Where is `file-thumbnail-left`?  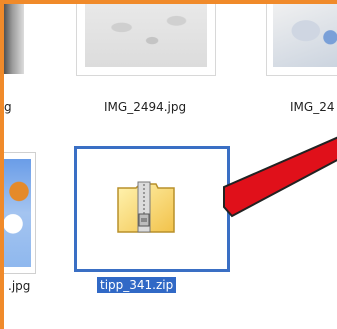 file-thumbnail-left is located at coordinates (20, 213).